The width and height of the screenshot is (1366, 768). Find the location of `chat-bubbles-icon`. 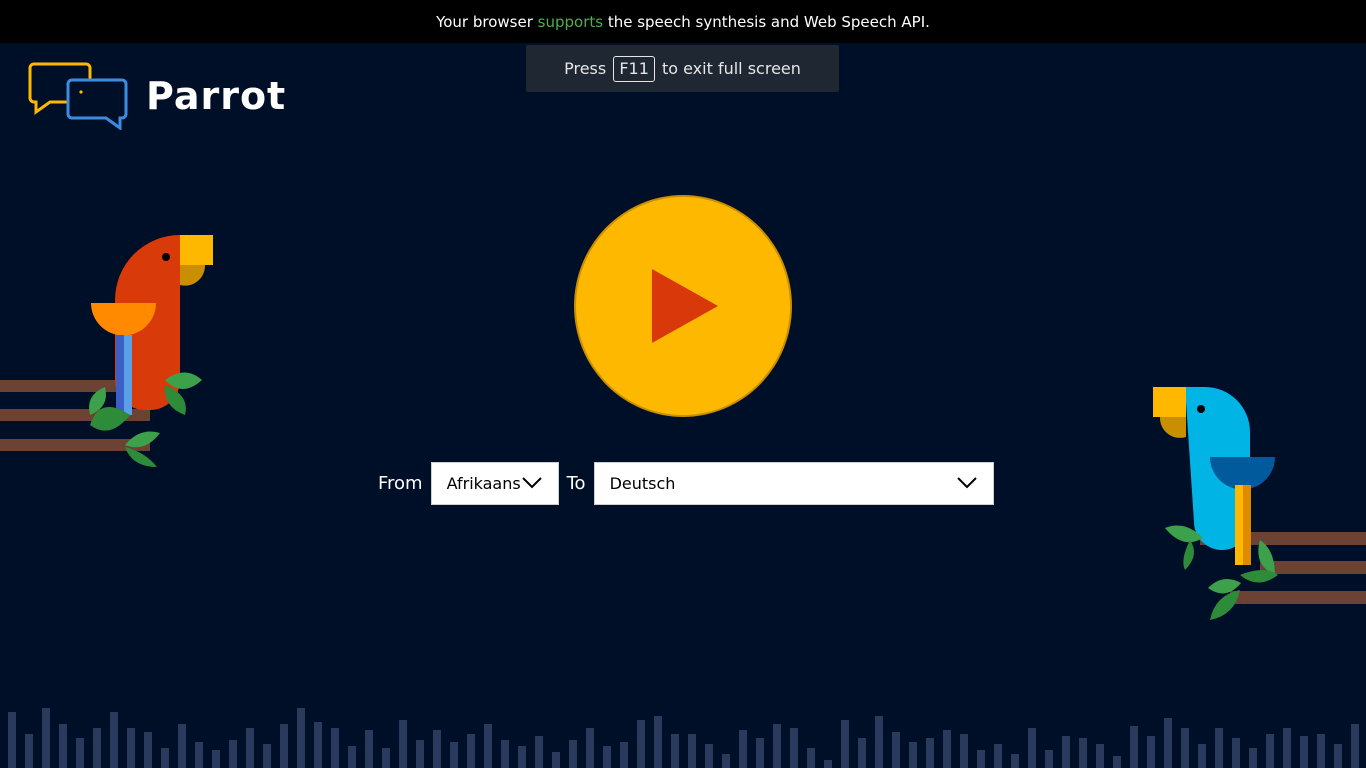

chat-bubbles-icon is located at coordinates (78, 96).